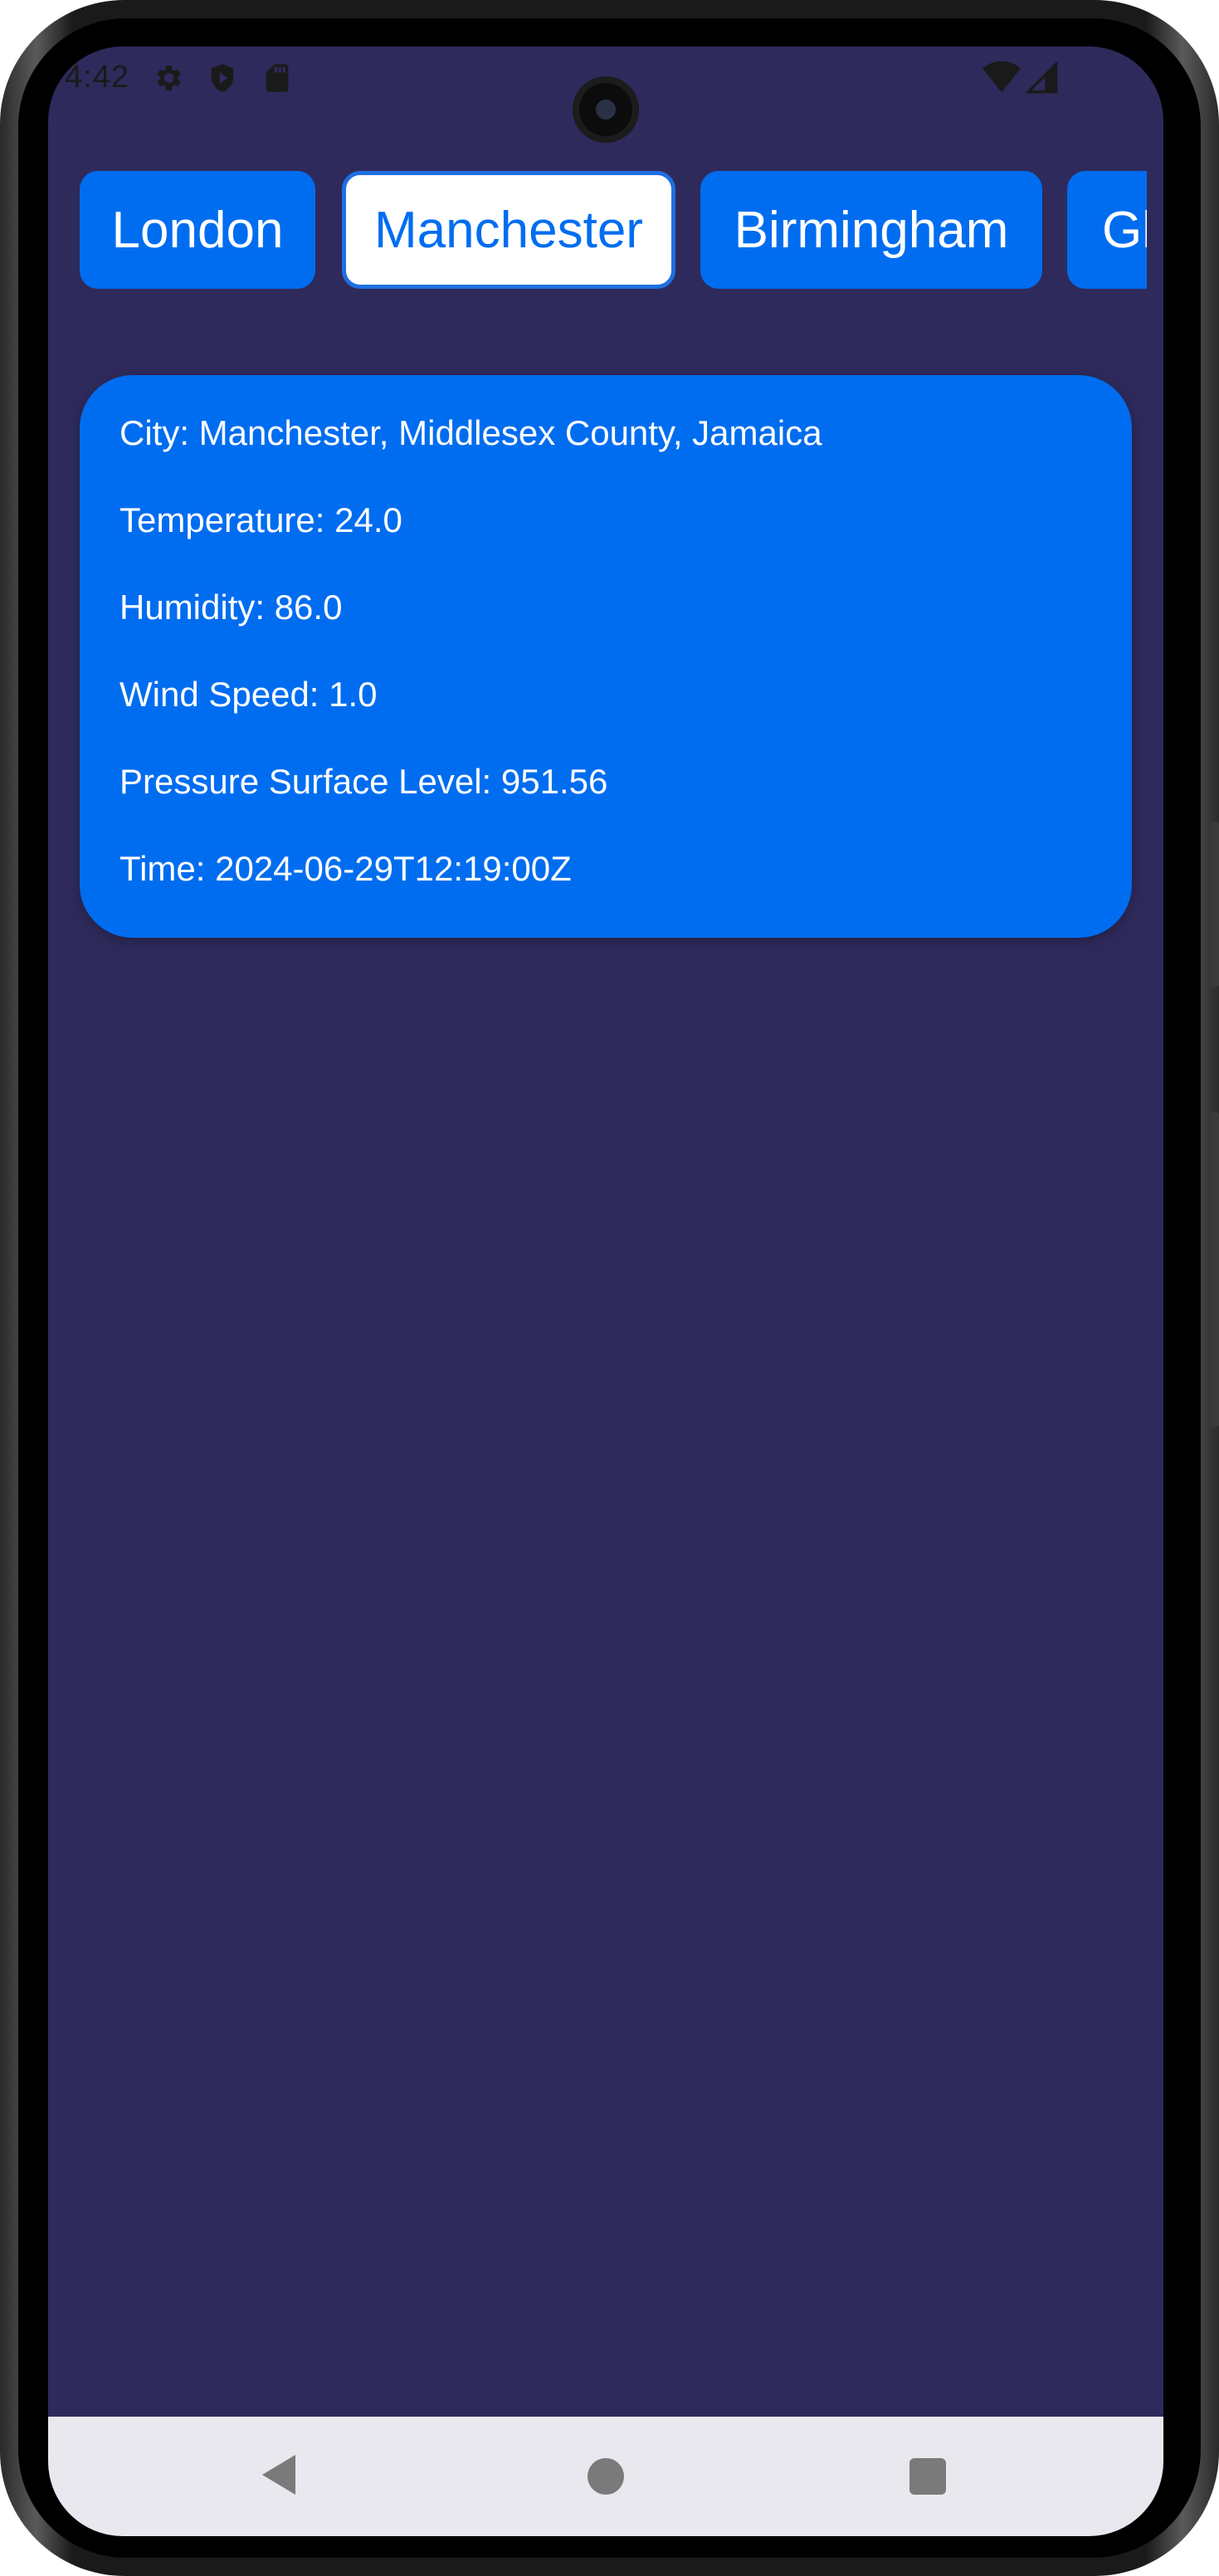 The height and width of the screenshot is (2576, 1219). I want to click on city-tabs: London Manchester Birmingham Gl, so click(614, 230).